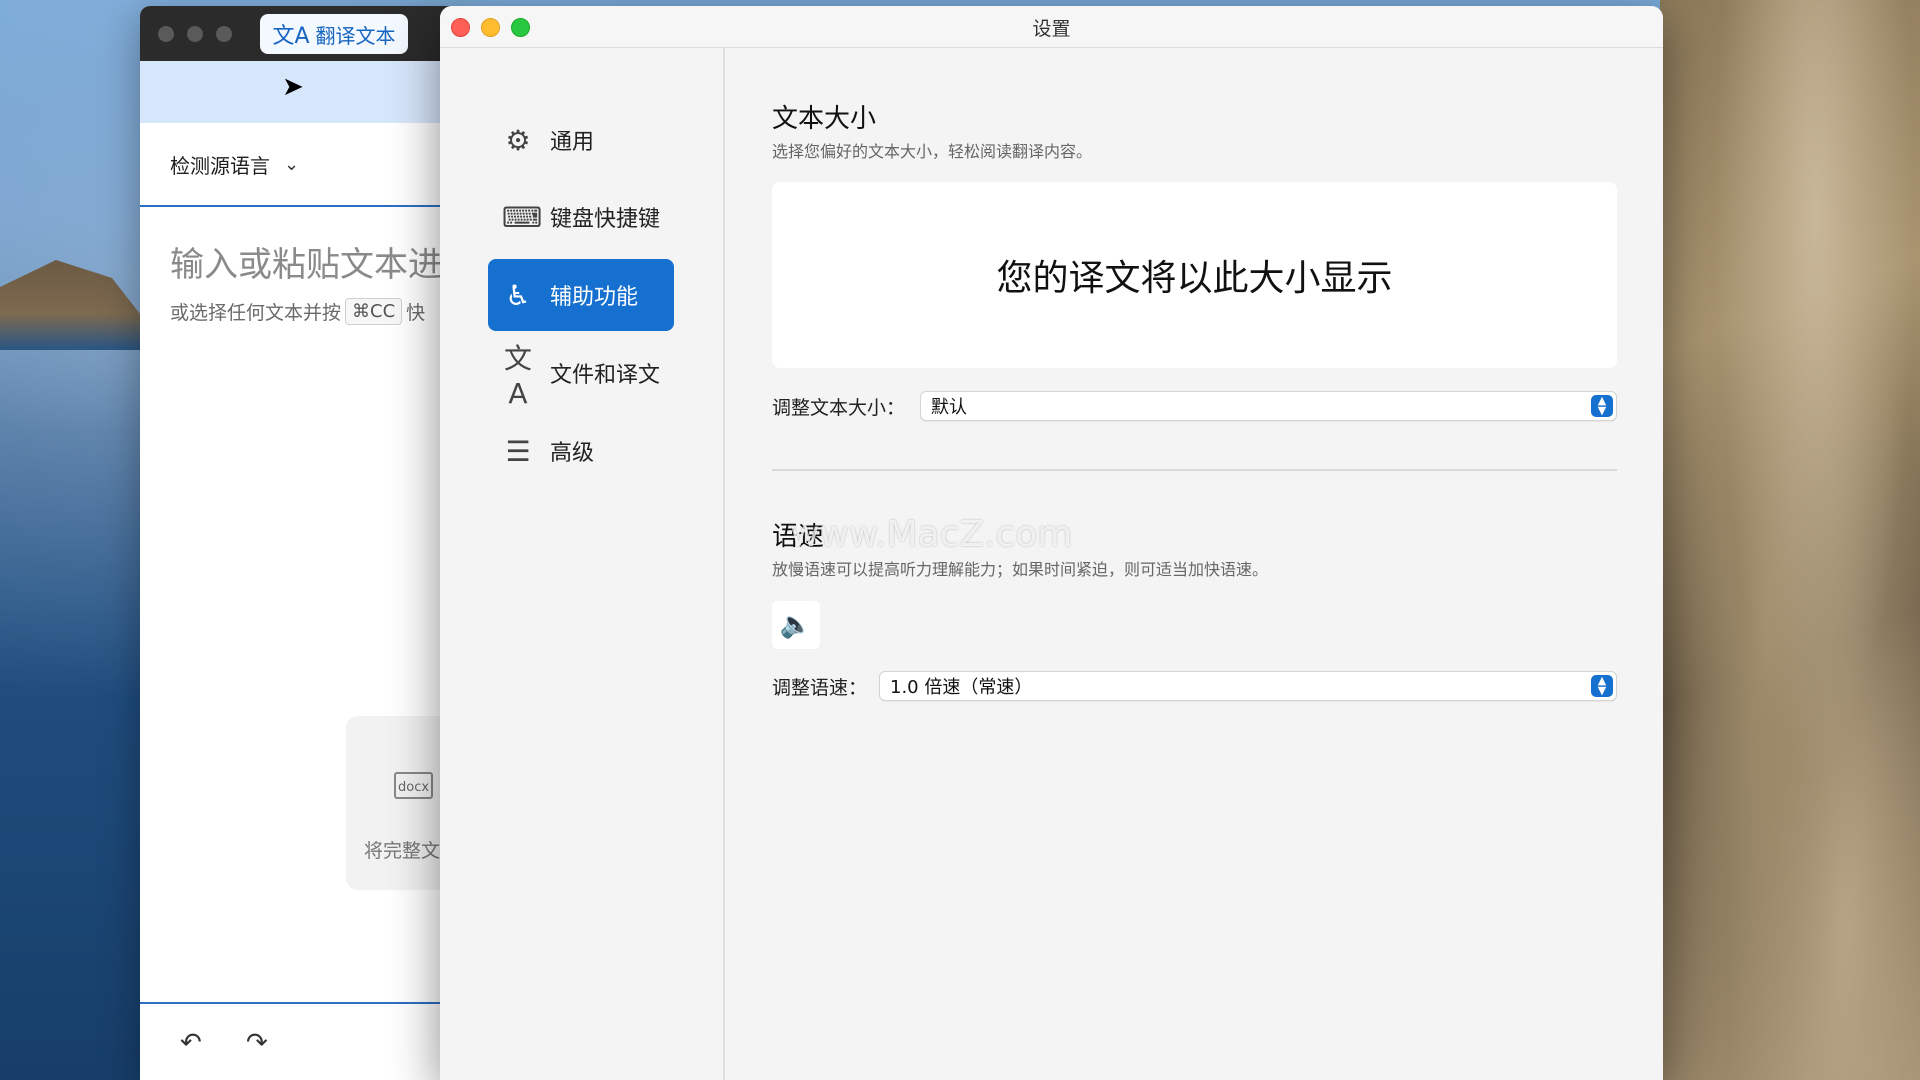 This screenshot has height=1080, width=1920. I want to click on sidebar-item-label: 通用, so click(572, 142).